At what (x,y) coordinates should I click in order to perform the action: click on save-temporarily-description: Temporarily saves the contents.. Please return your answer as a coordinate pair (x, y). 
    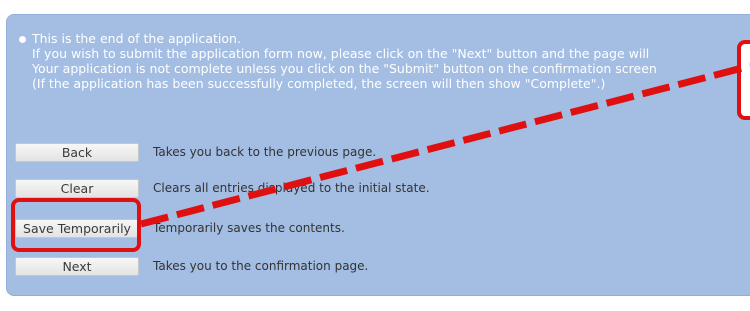
    Looking at the image, I should click on (249, 228).